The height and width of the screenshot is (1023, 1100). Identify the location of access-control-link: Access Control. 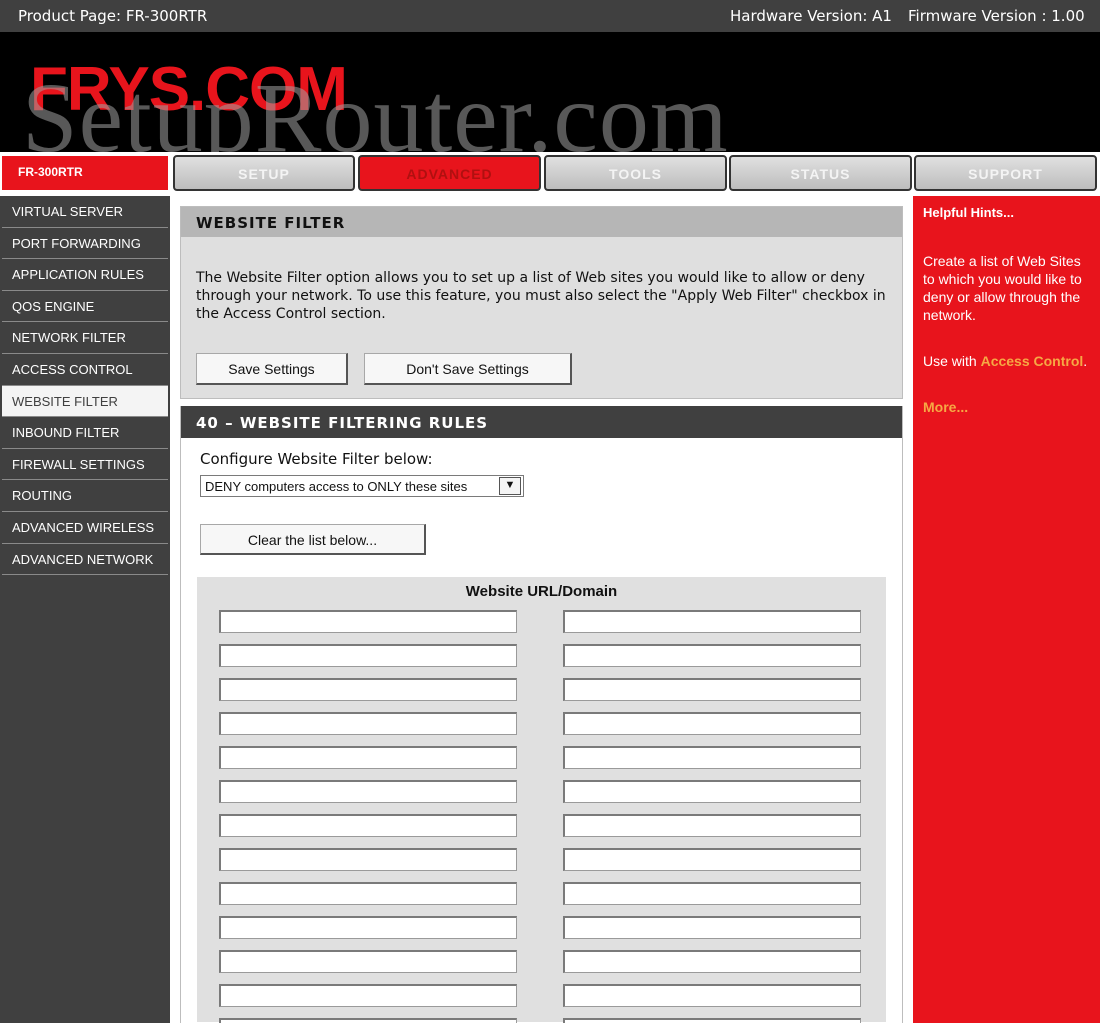
(1032, 361).